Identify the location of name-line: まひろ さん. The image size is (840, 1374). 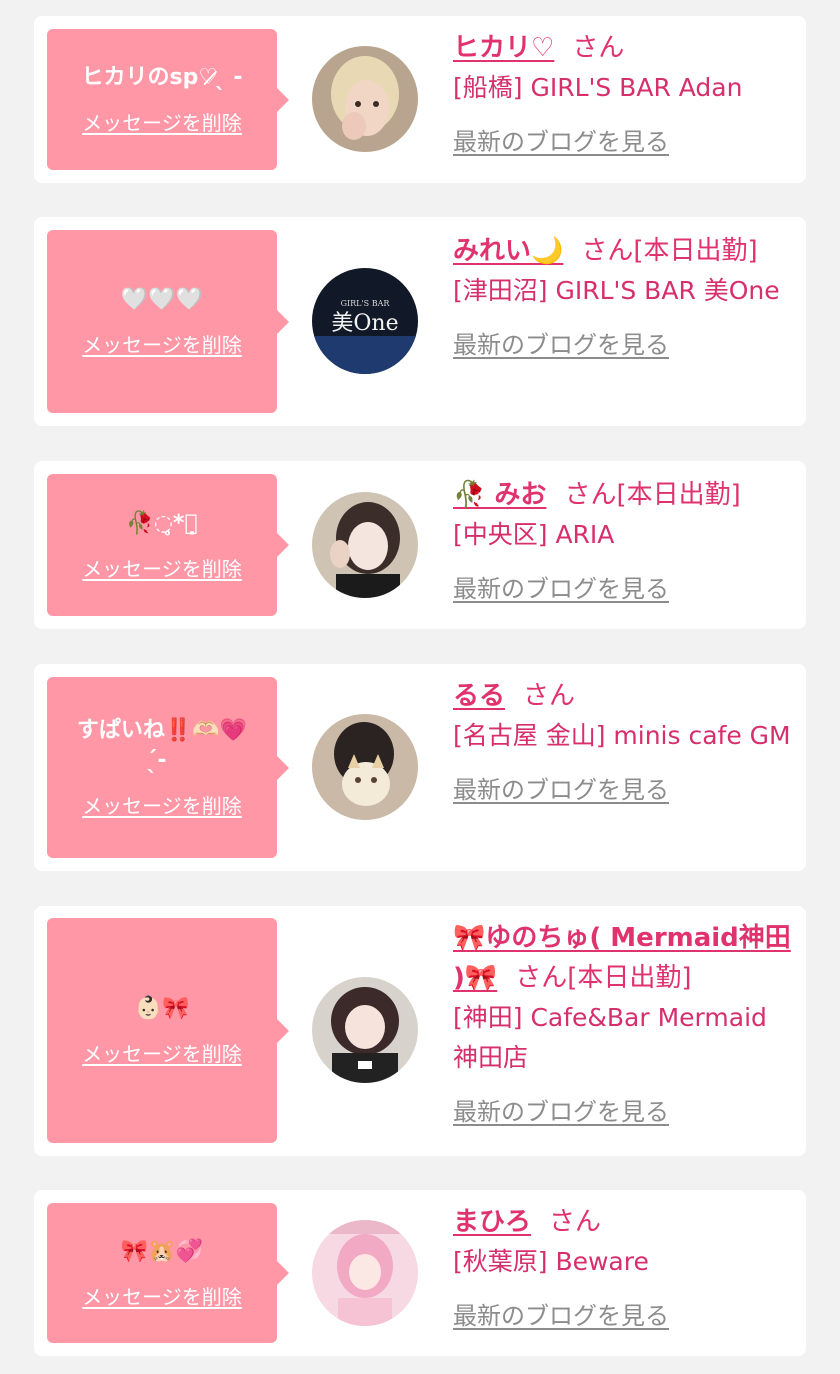
(623, 1222).